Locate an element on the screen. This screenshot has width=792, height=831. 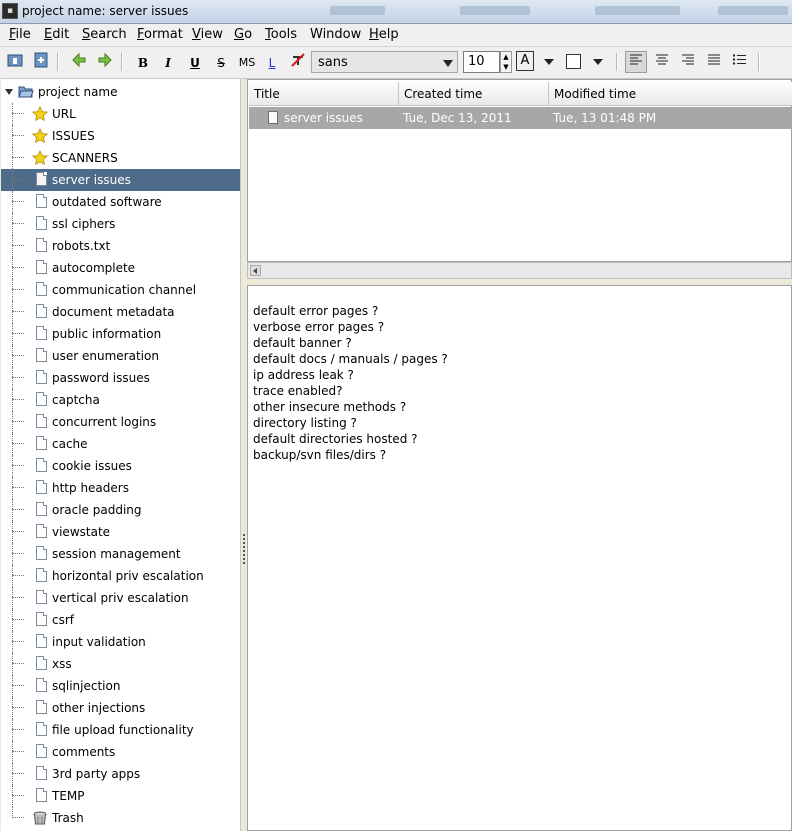
tree-item: csrf is located at coordinates (120, 620).